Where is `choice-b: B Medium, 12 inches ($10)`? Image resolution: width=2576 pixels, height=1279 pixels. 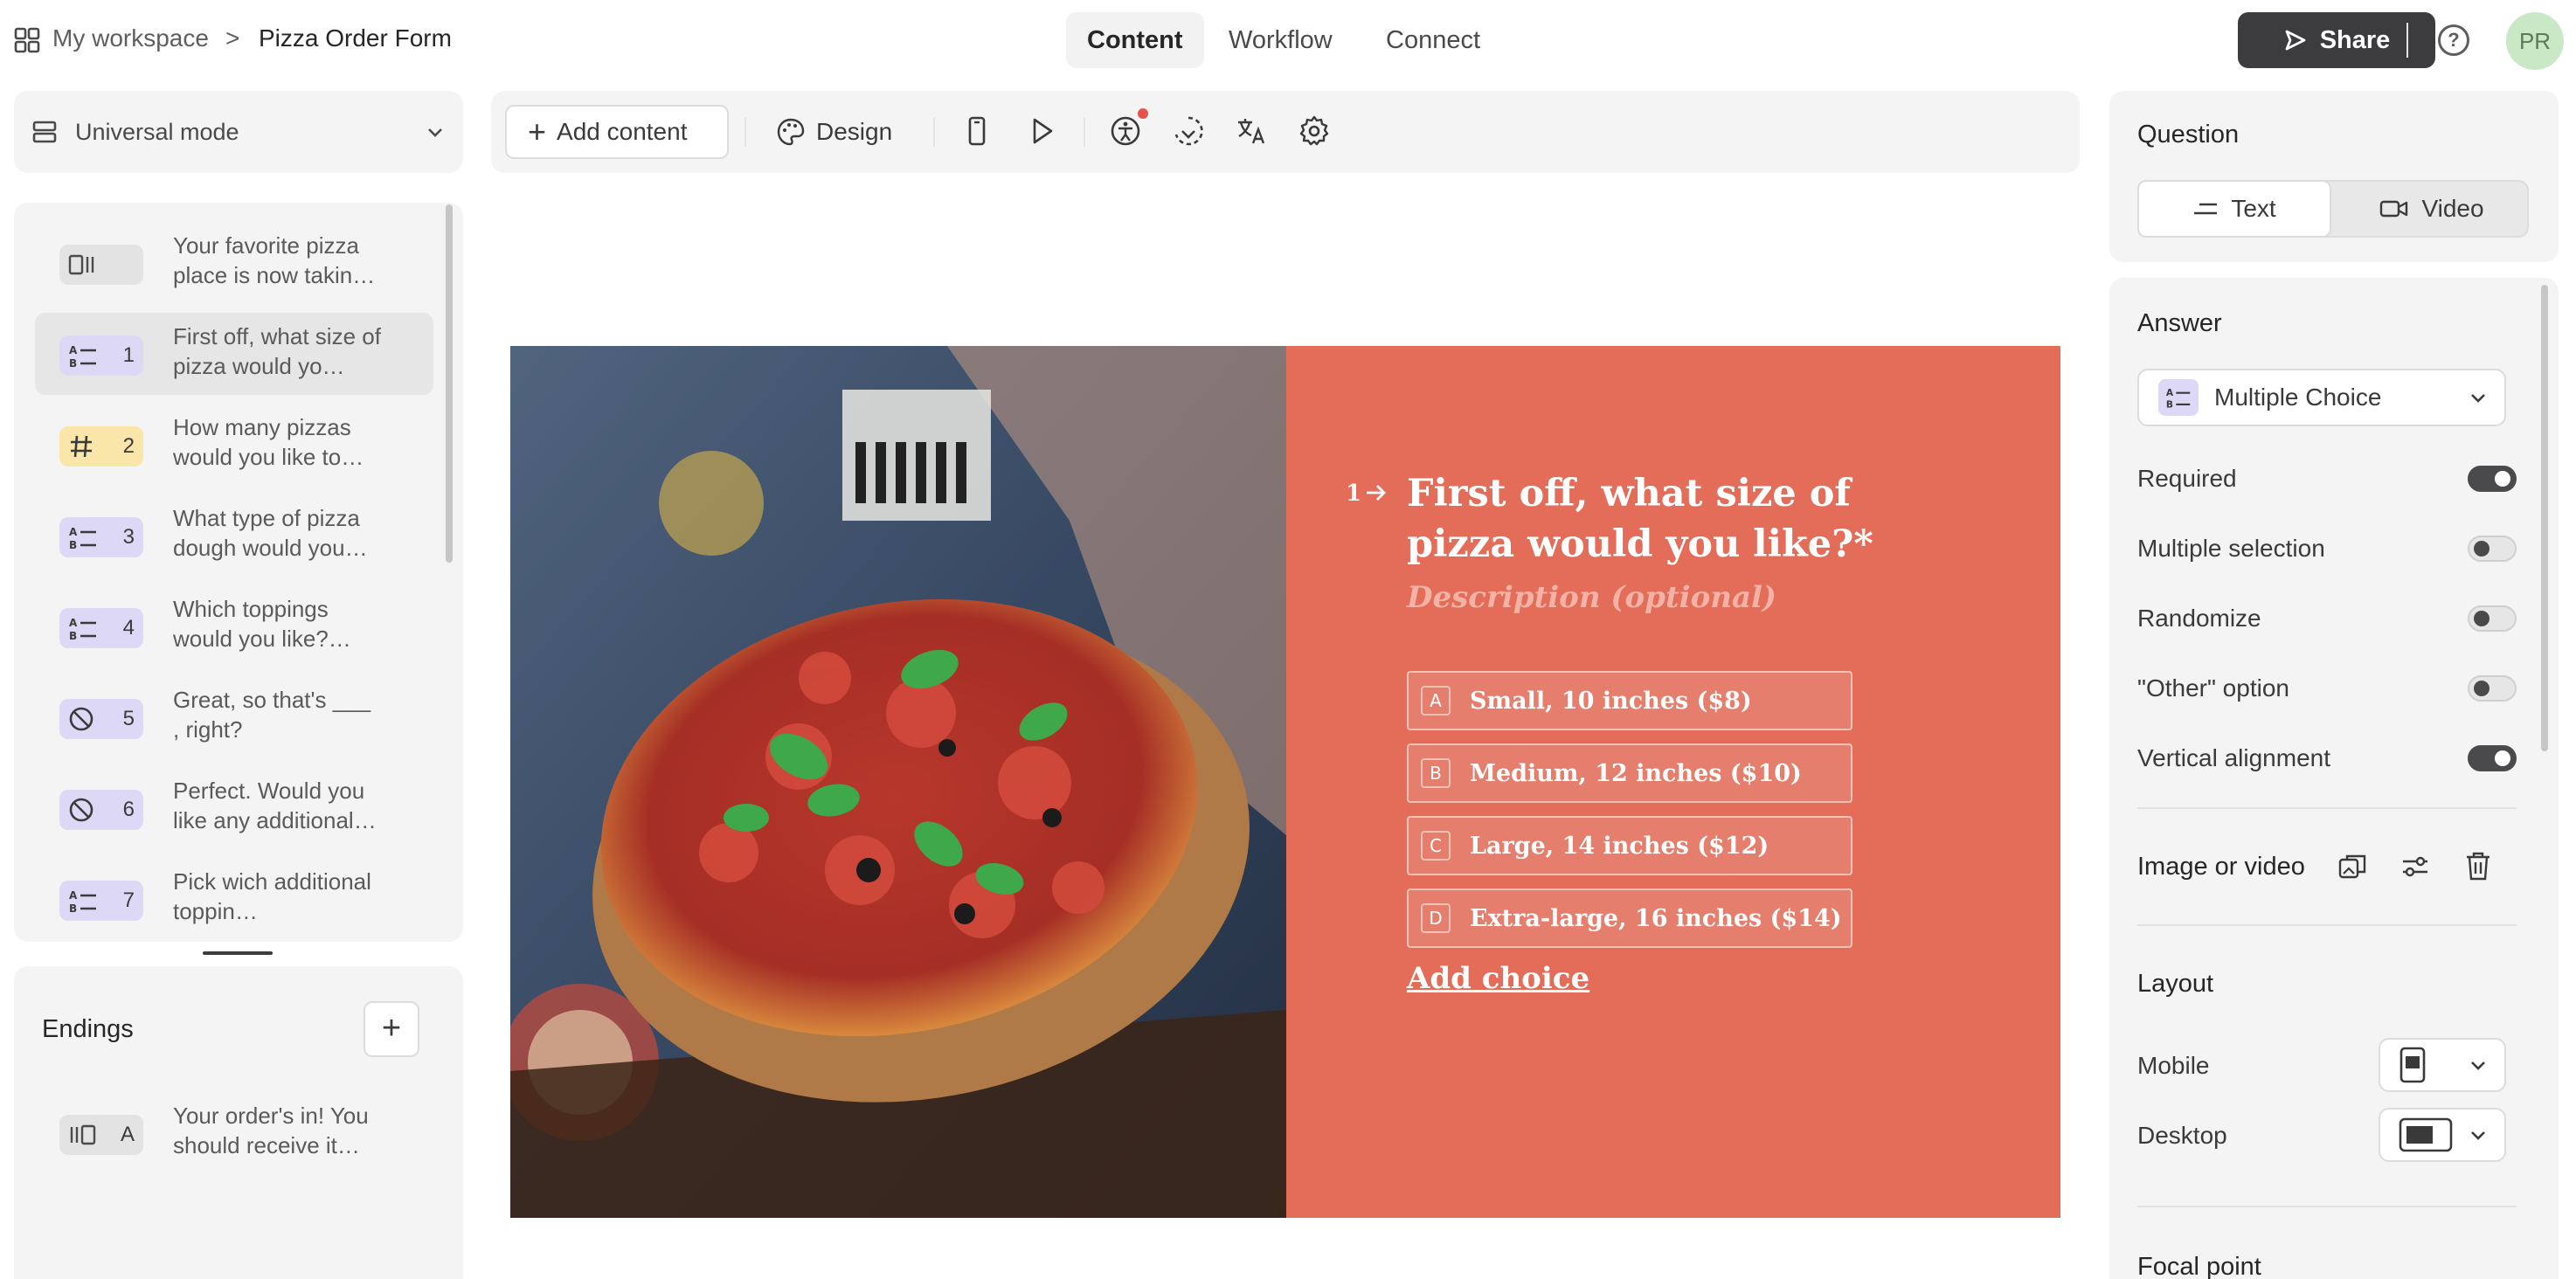
choice-b: B Medium, 12 inches ($10) is located at coordinates (1629, 773).